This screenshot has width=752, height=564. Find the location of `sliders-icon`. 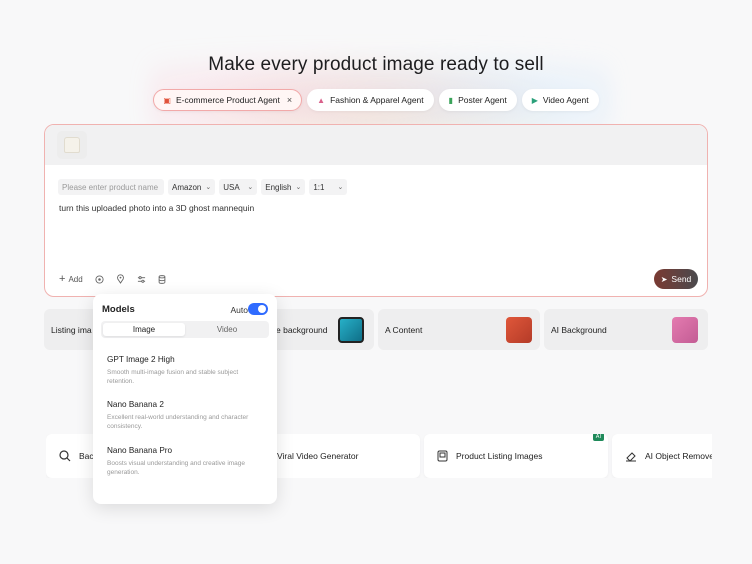

sliders-icon is located at coordinates (141, 279).